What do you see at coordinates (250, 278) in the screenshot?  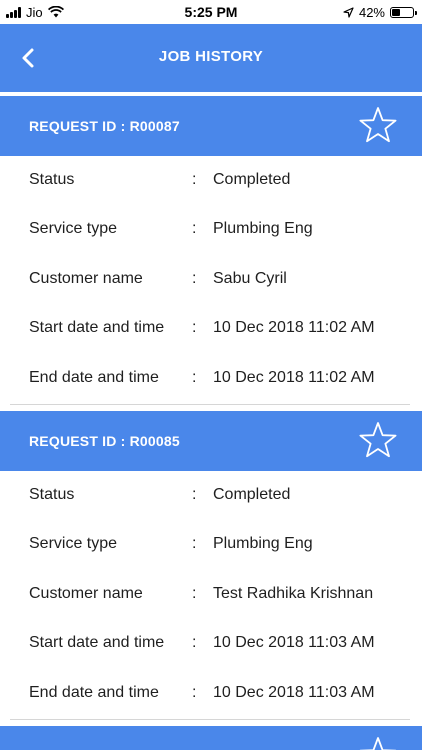 I see `field-value: Sabu Cyril` at bounding box center [250, 278].